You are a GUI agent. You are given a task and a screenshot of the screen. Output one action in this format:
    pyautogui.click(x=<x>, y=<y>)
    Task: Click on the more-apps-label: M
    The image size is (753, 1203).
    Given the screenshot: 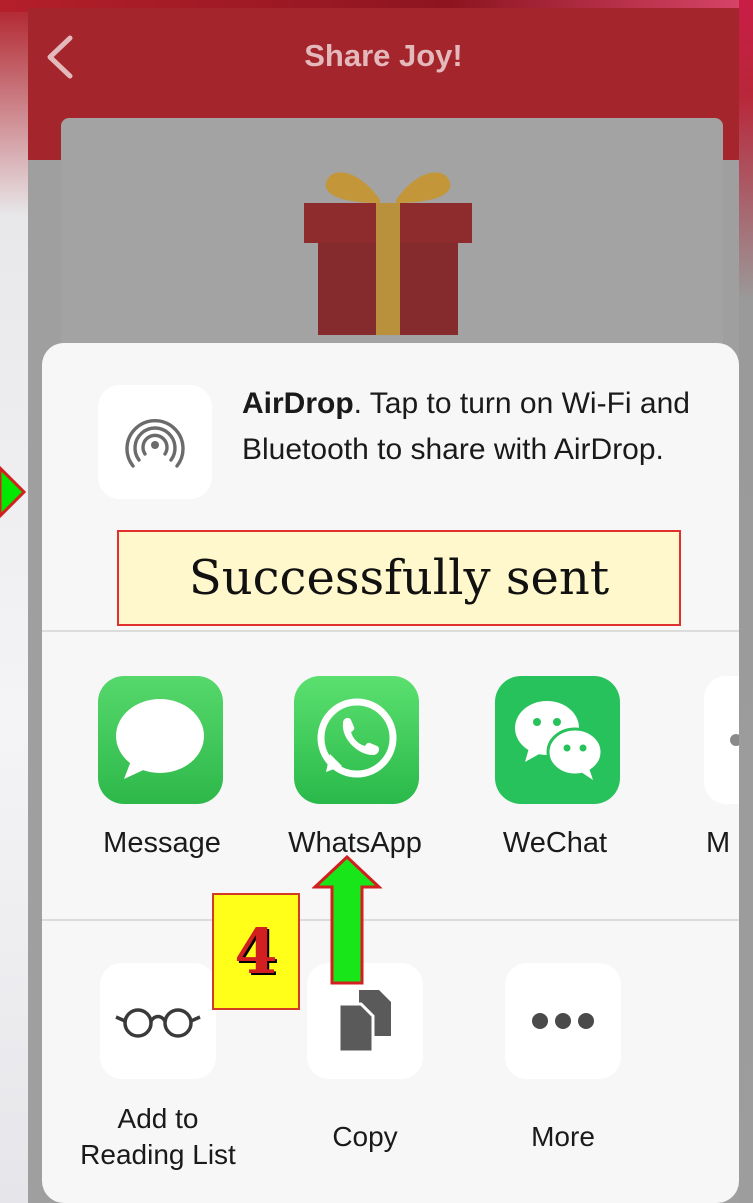 What is the action you would take?
    pyautogui.click(x=718, y=843)
    